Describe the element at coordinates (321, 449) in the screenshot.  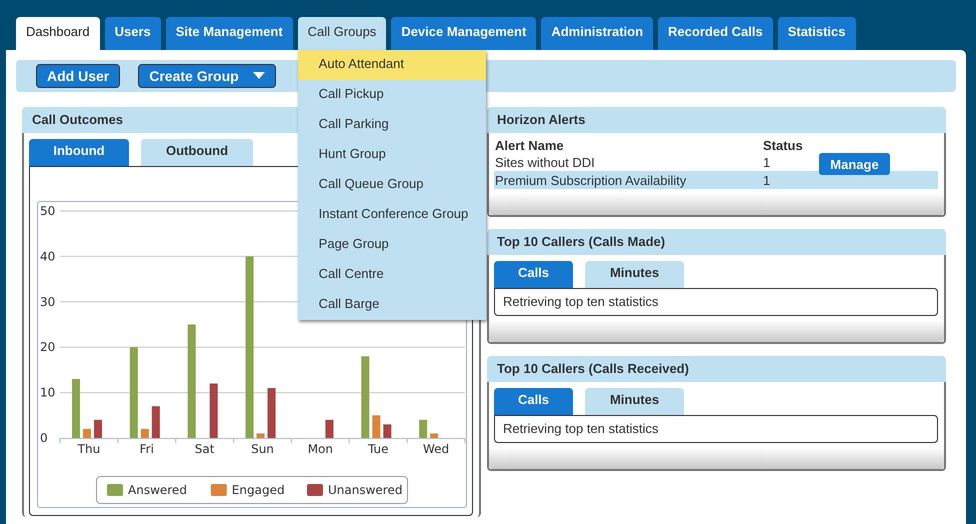
I see `axis-label: Mon` at that location.